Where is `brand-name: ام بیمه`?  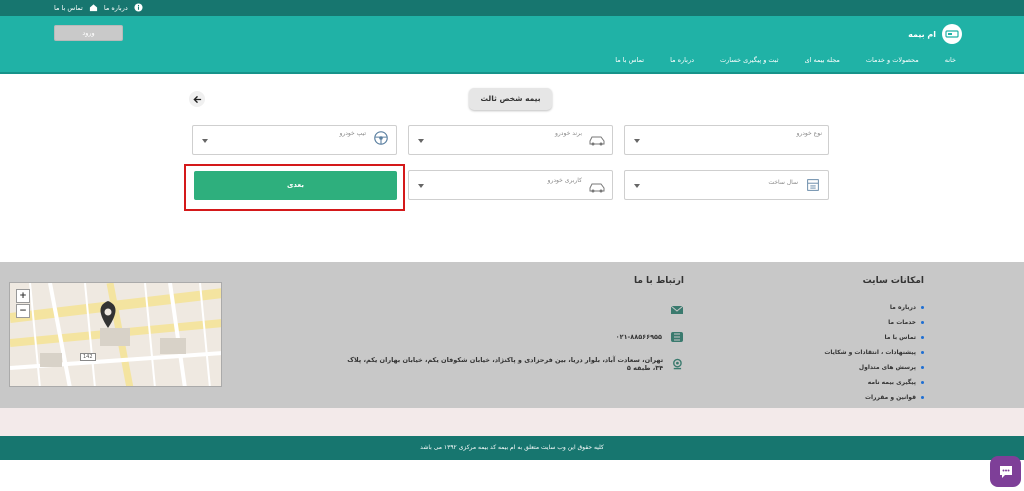 brand-name: ام بیمه is located at coordinates (922, 34).